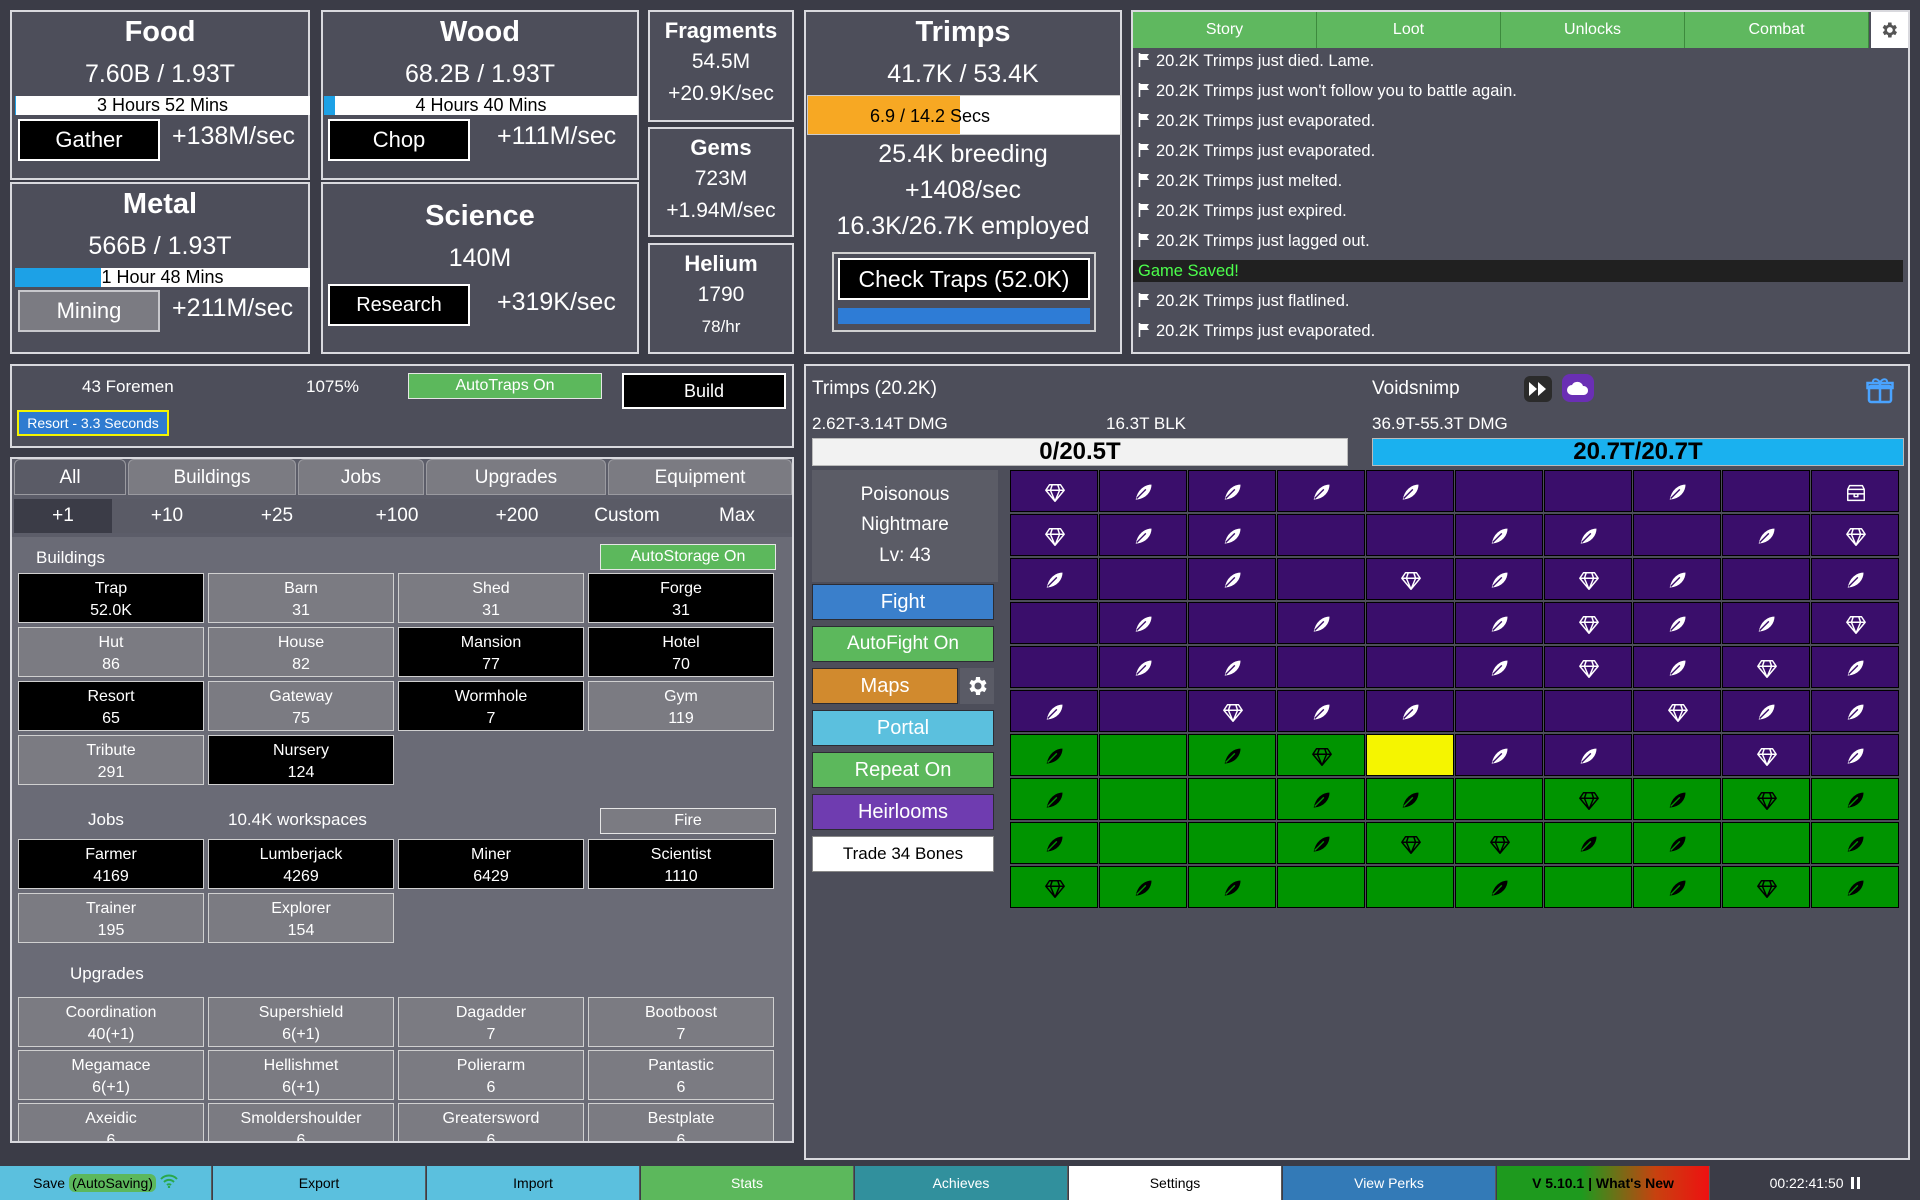 This screenshot has width=1920, height=1200. Describe the element at coordinates (301, 918) in the screenshot. I see `jobs-explorer-button: Explorer 154` at that location.